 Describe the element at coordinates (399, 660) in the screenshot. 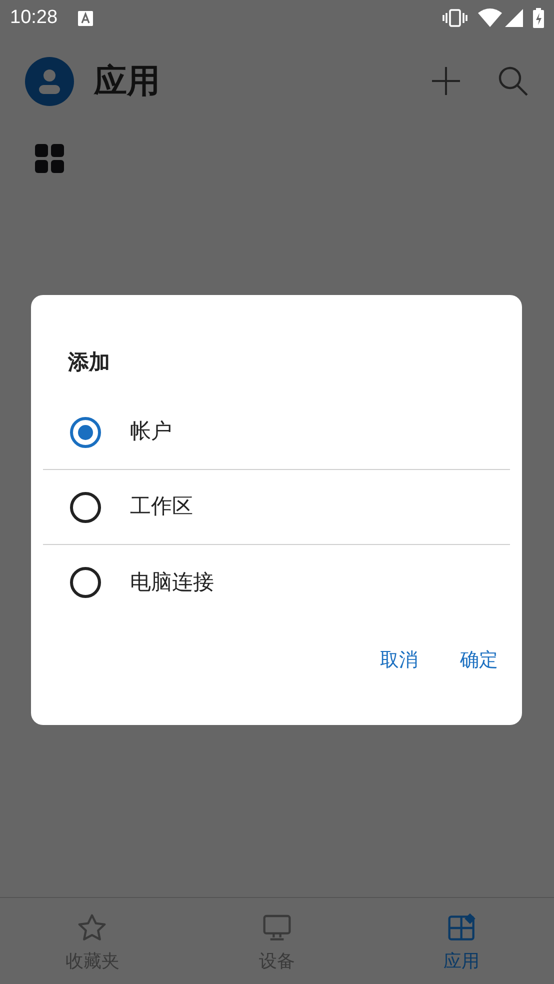

I see `dialog-button: 取消` at that location.